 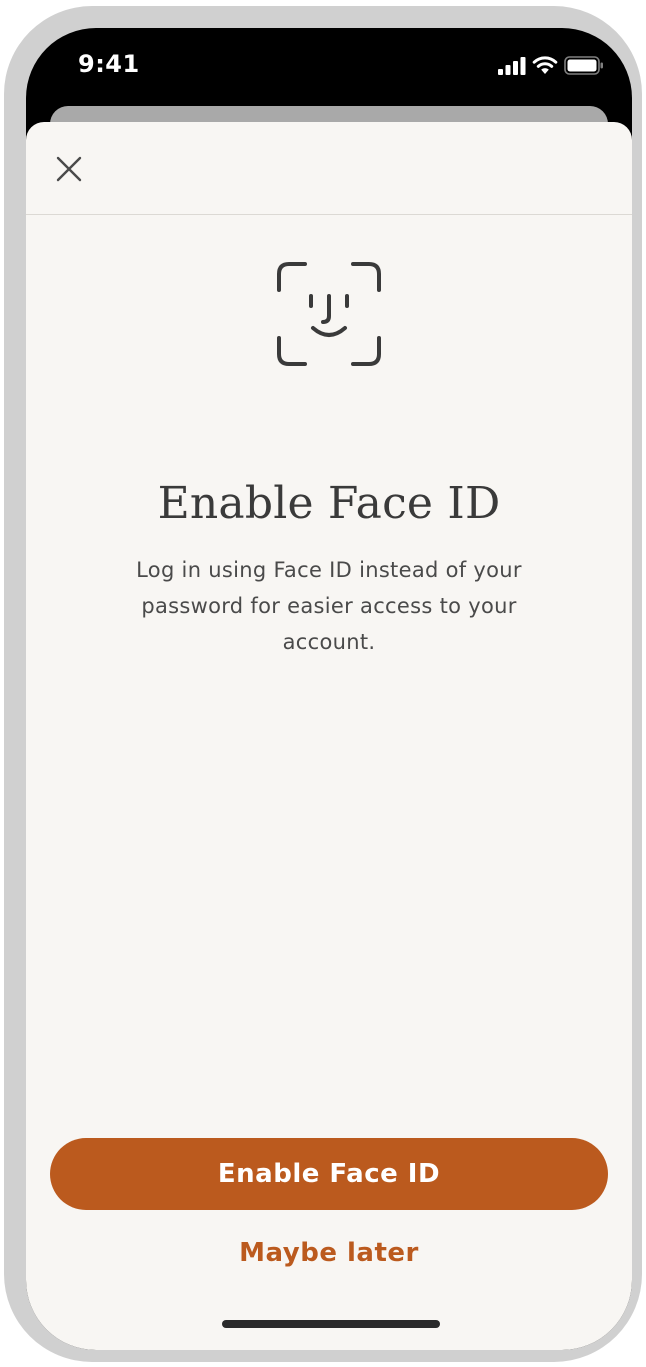 I want to click on status-icons, so click(x=551, y=65).